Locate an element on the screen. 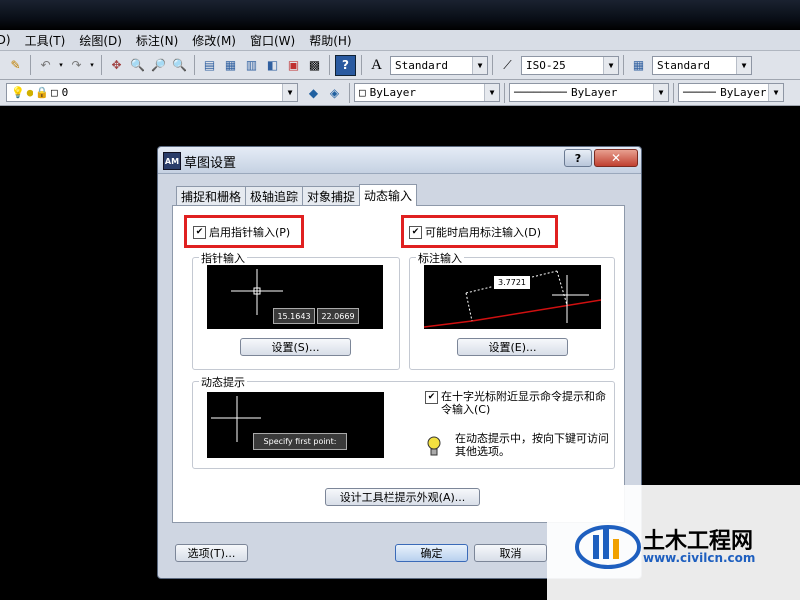 The width and height of the screenshot is (800, 600). highlight-box-pointer is located at coordinates (244, 231).